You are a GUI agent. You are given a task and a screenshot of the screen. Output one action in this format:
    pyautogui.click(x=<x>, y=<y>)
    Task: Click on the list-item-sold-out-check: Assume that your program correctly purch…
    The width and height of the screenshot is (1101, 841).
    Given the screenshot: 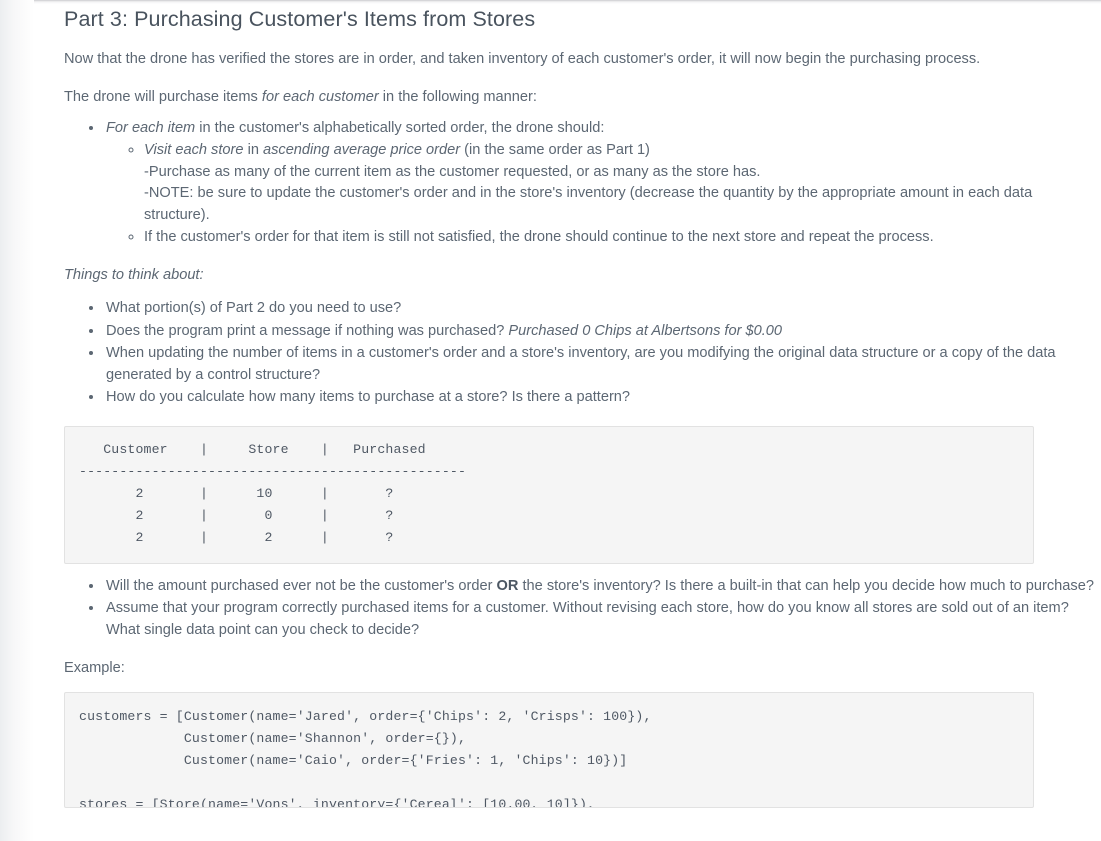 What is the action you would take?
    pyautogui.click(x=602, y=620)
    